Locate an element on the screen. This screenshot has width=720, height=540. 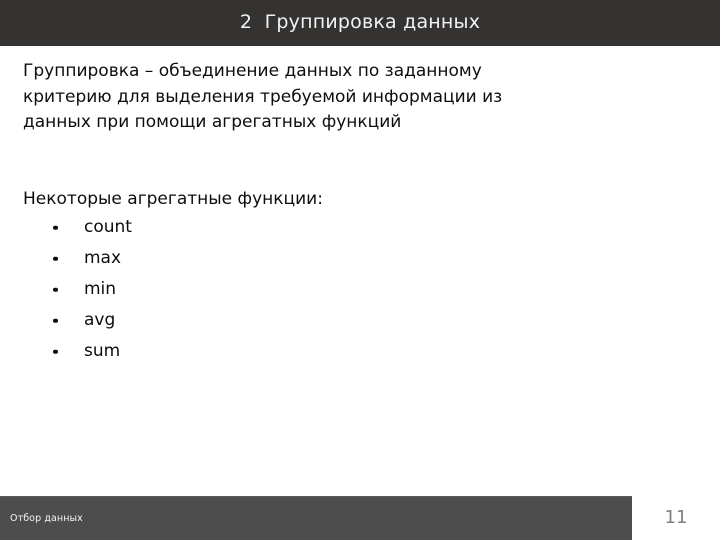
list-item: max is located at coordinates (353, 258).